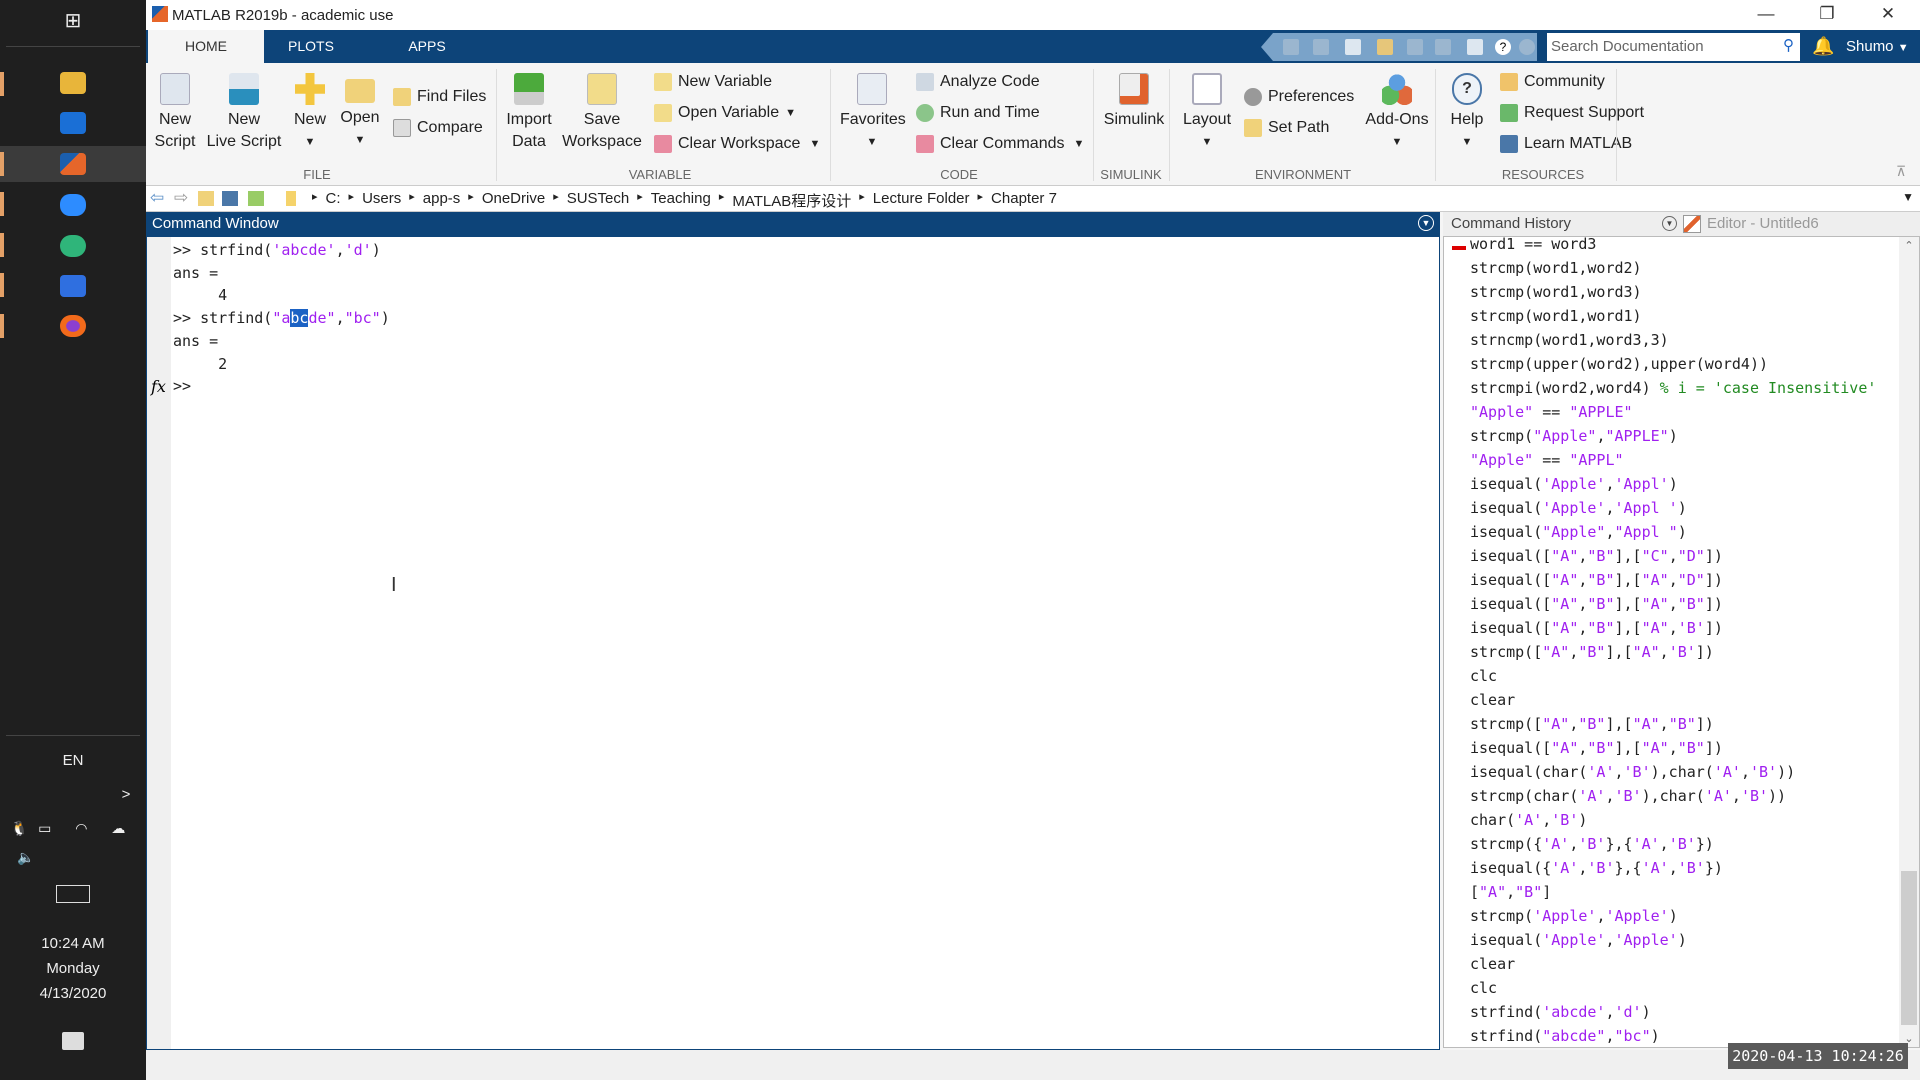 The height and width of the screenshot is (1080, 1920). What do you see at coordinates (1596, 628) in the screenshot?
I see `history-item: isequal(["A","B"],["A",'B'])` at bounding box center [1596, 628].